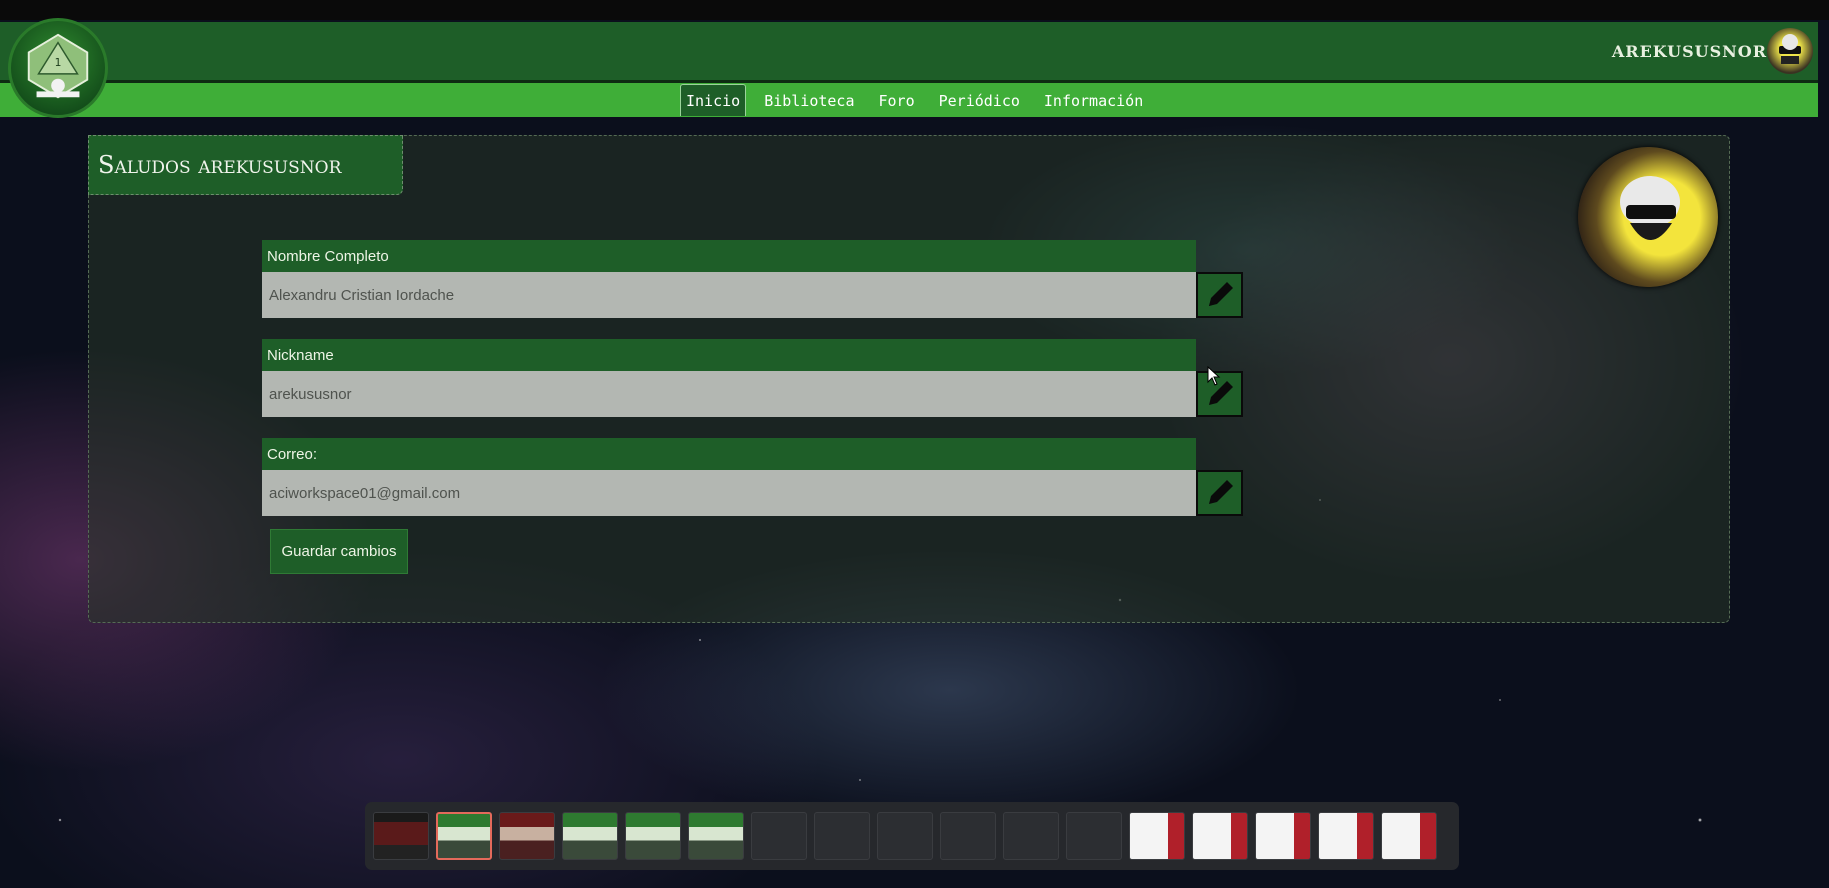 The width and height of the screenshot is (1829, 888). What do you see at coordinates (713, 100) in the screenshot?
I see `nav-item-inicio: Inicio` at bounding box center [713, 100].